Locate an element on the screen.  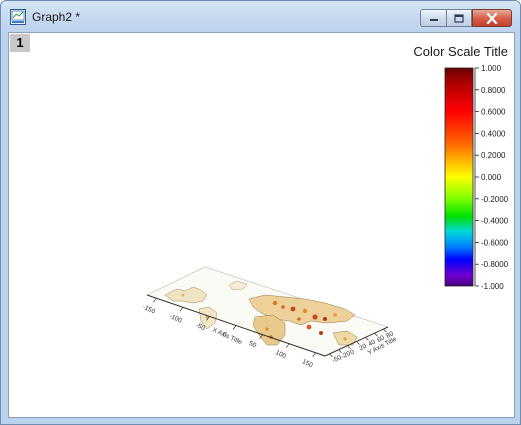
window-controls is located at coordinates (466, 18).